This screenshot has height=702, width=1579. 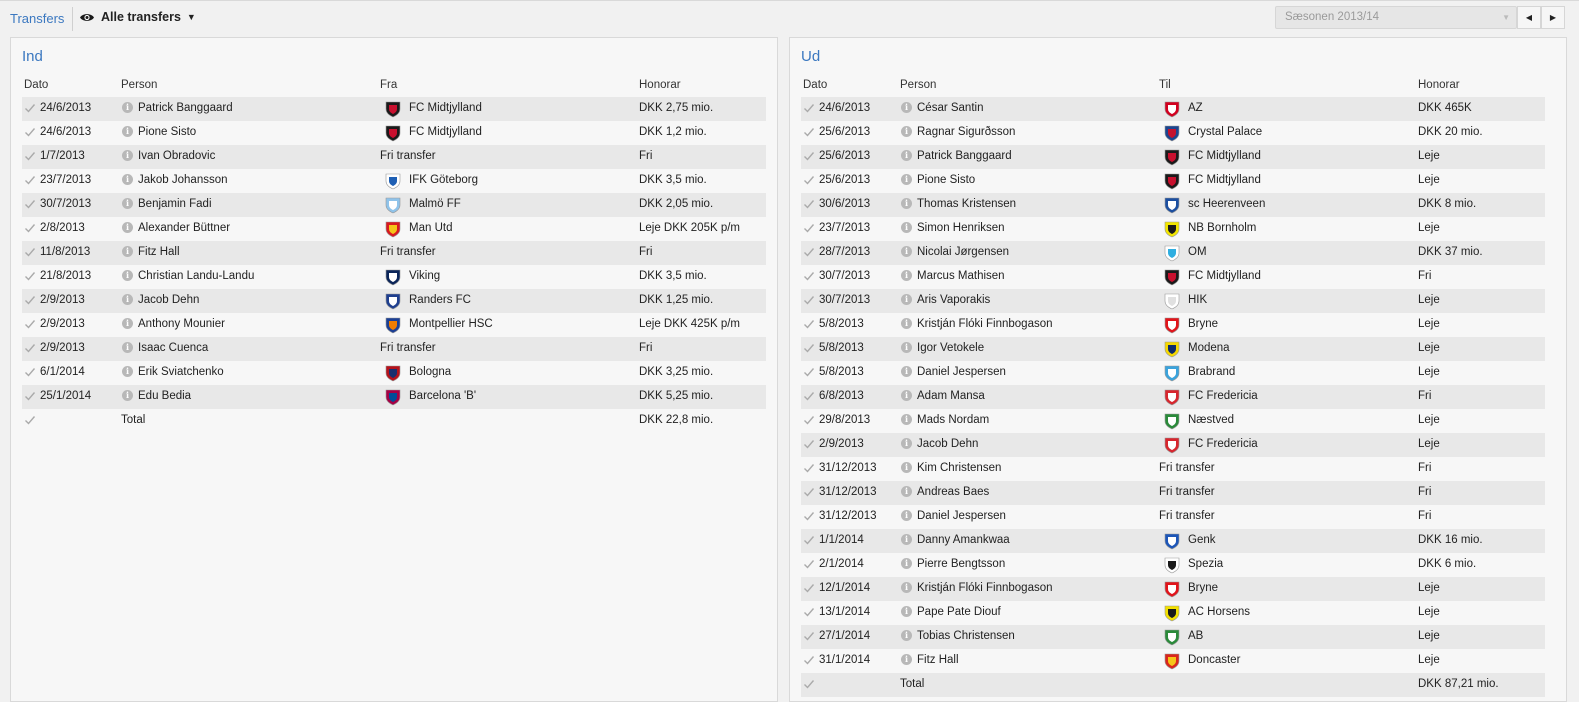 What do you see at coordinates (1173, 109) in the screenshot?
I see `table-row: 24/6/2013 i César Santin AZ DKK 465K` at bounding box center [1173, 109].